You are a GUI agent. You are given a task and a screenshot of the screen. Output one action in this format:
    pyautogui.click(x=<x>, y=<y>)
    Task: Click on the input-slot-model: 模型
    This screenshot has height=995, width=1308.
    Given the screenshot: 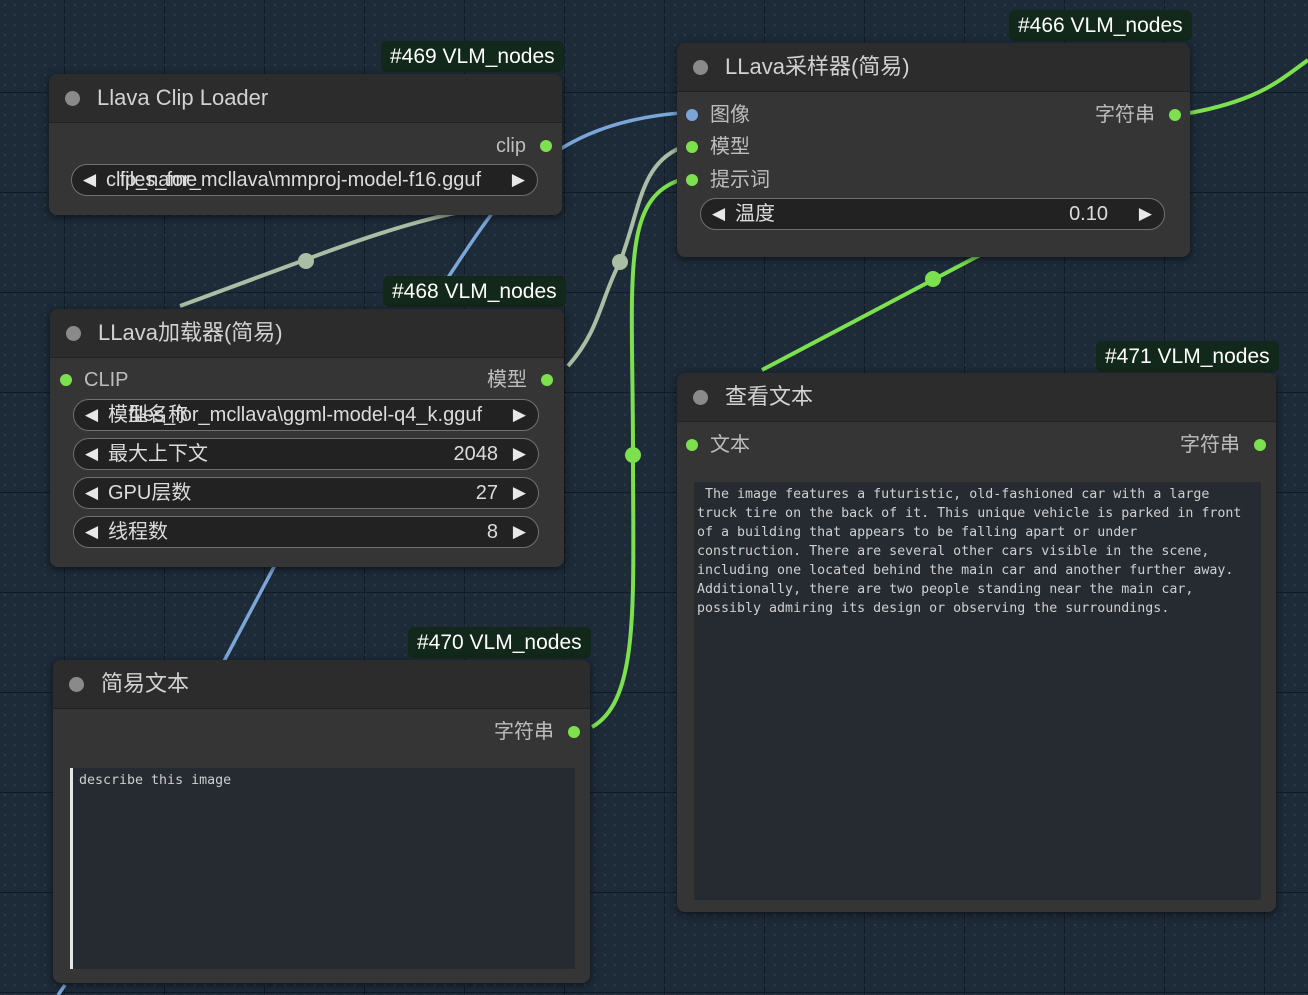 What is the action you would take?
    pyautogui.click(x=718, y=147)
    